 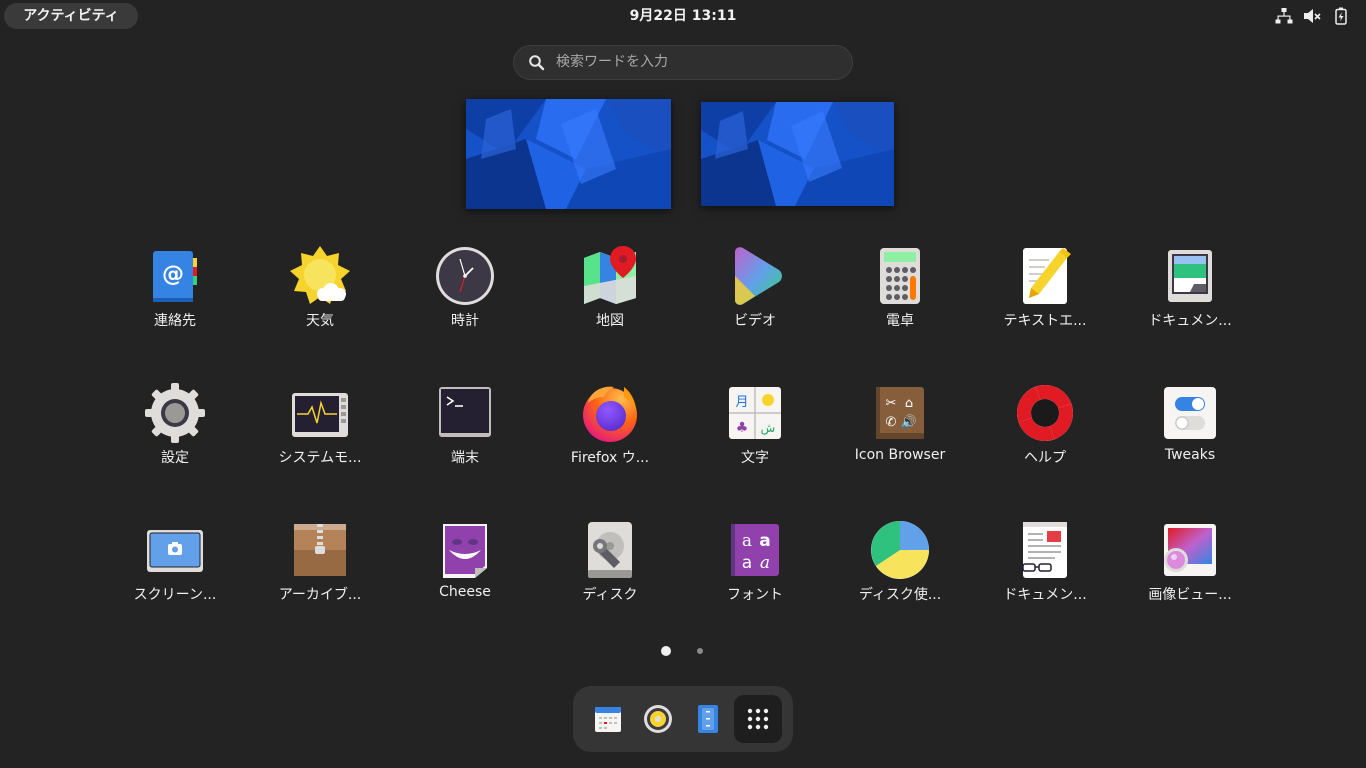 What do you see at coordinates (610, 414) in the screenshot?
I see `firefox-icon` at bounding box center [610, 414].